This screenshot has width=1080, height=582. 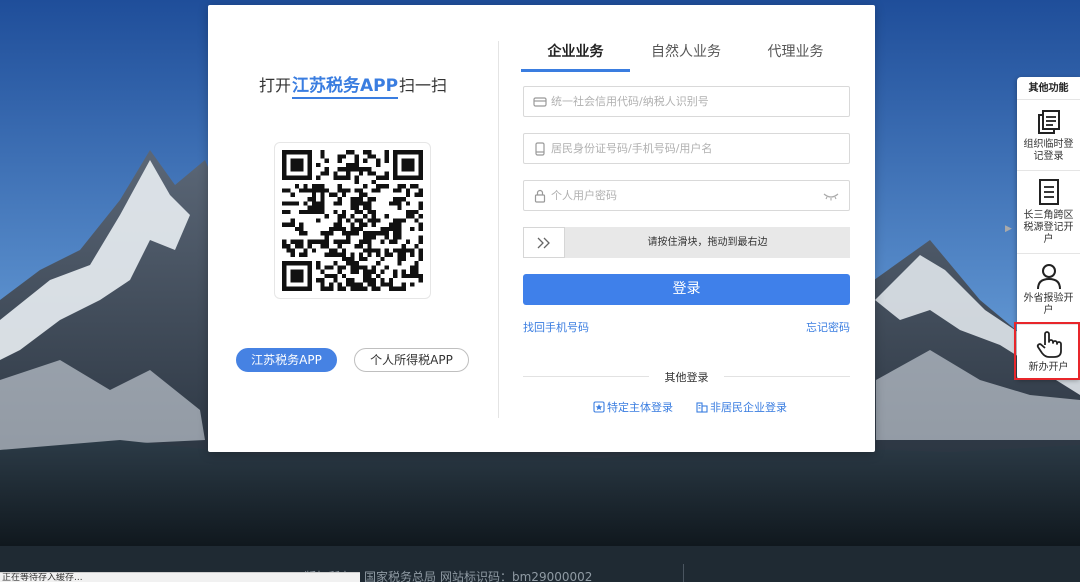 I want to click on side-panel-collapse-arrow: ▶, so click(x=1011, y=229).